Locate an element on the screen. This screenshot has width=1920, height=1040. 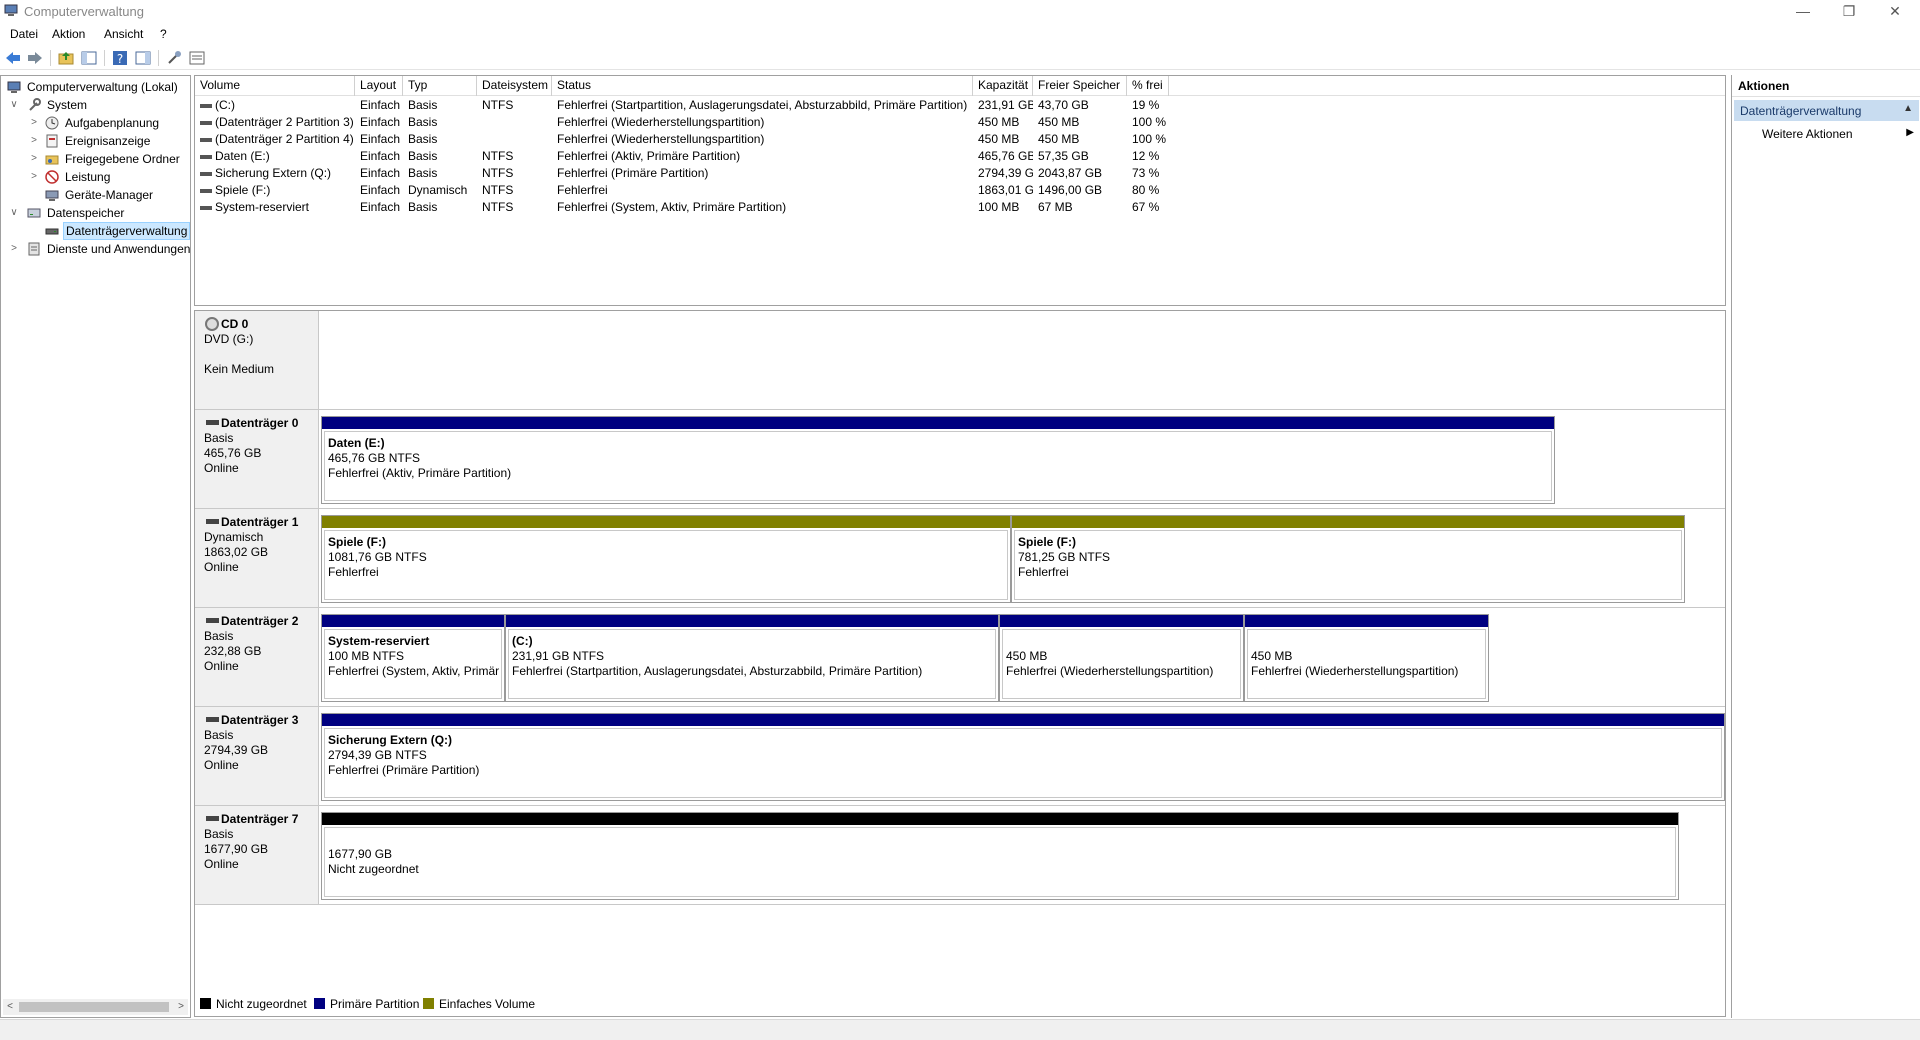
tree-item-aufgabenplanung: > Aufgabenplanung is located at coordinates (97, 123).